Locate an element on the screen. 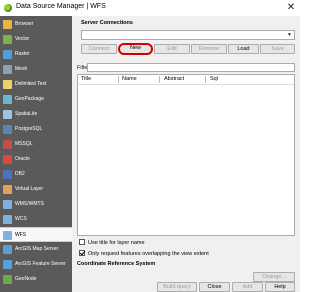  raster-icon is located at coordinates (7, 54).